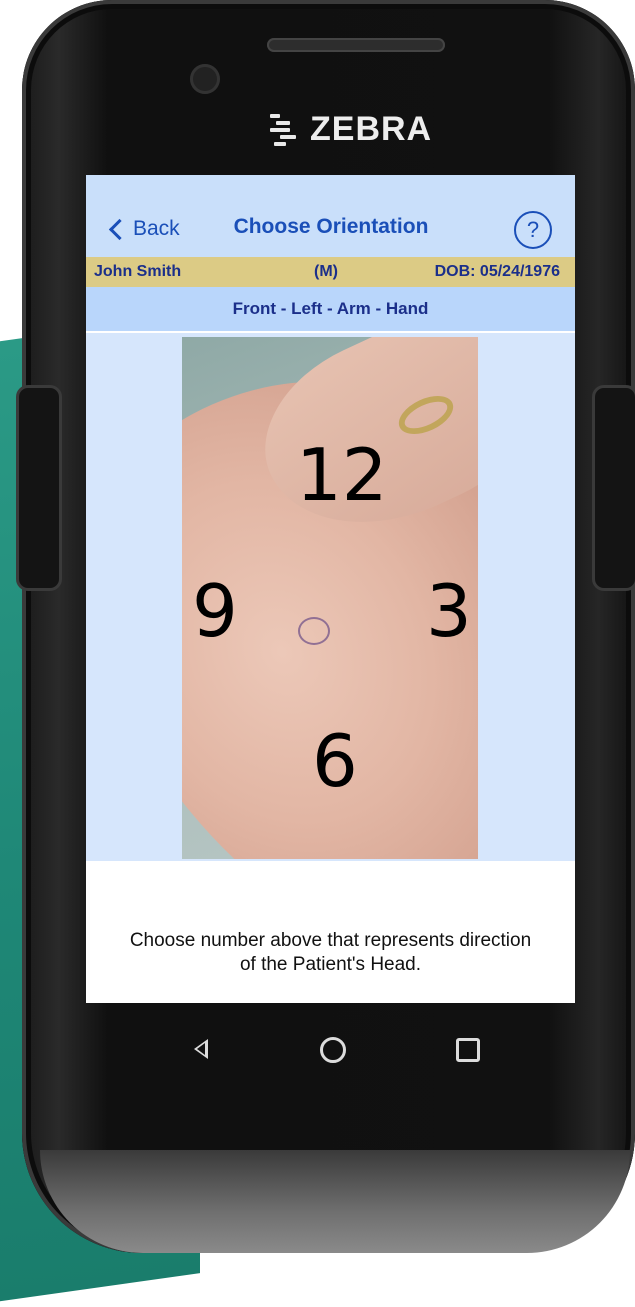 Image resolution: width=635 pixels, height=1307 pixels. What do you see at coordinates (330, 309) in the screenshot?
I see `body-location-label: Front - Left - Arm - Hand` at bounding box center [330, 309].